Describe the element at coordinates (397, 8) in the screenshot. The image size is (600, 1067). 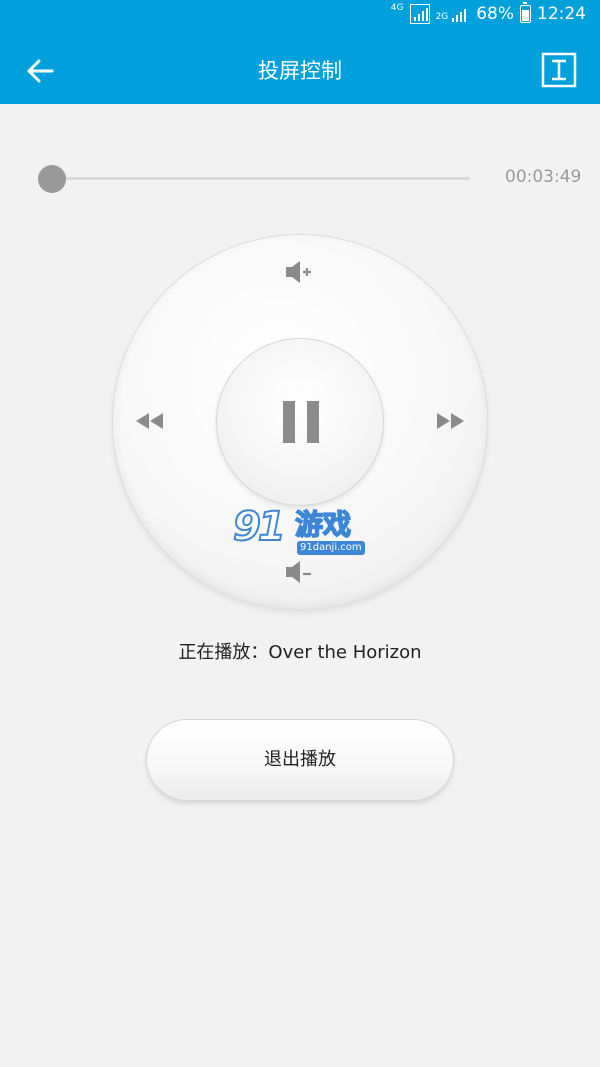
I see `network-type-4g: 4G` at that location.